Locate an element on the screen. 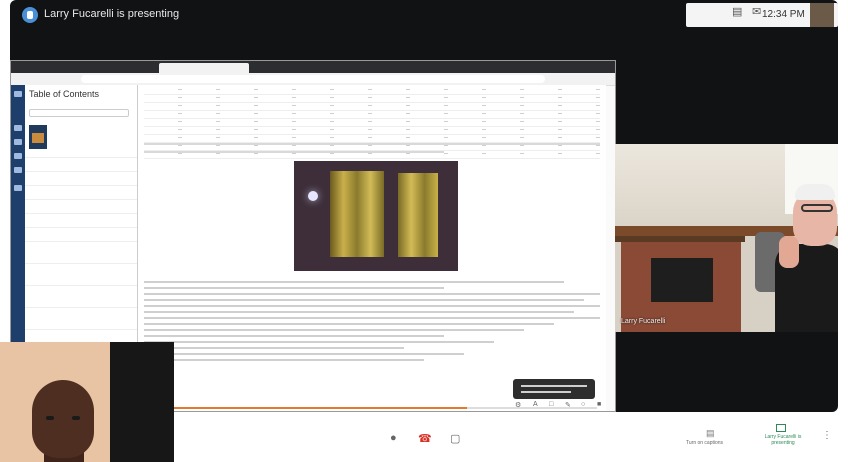  paragraph-line is located at coordinates (294, 152).